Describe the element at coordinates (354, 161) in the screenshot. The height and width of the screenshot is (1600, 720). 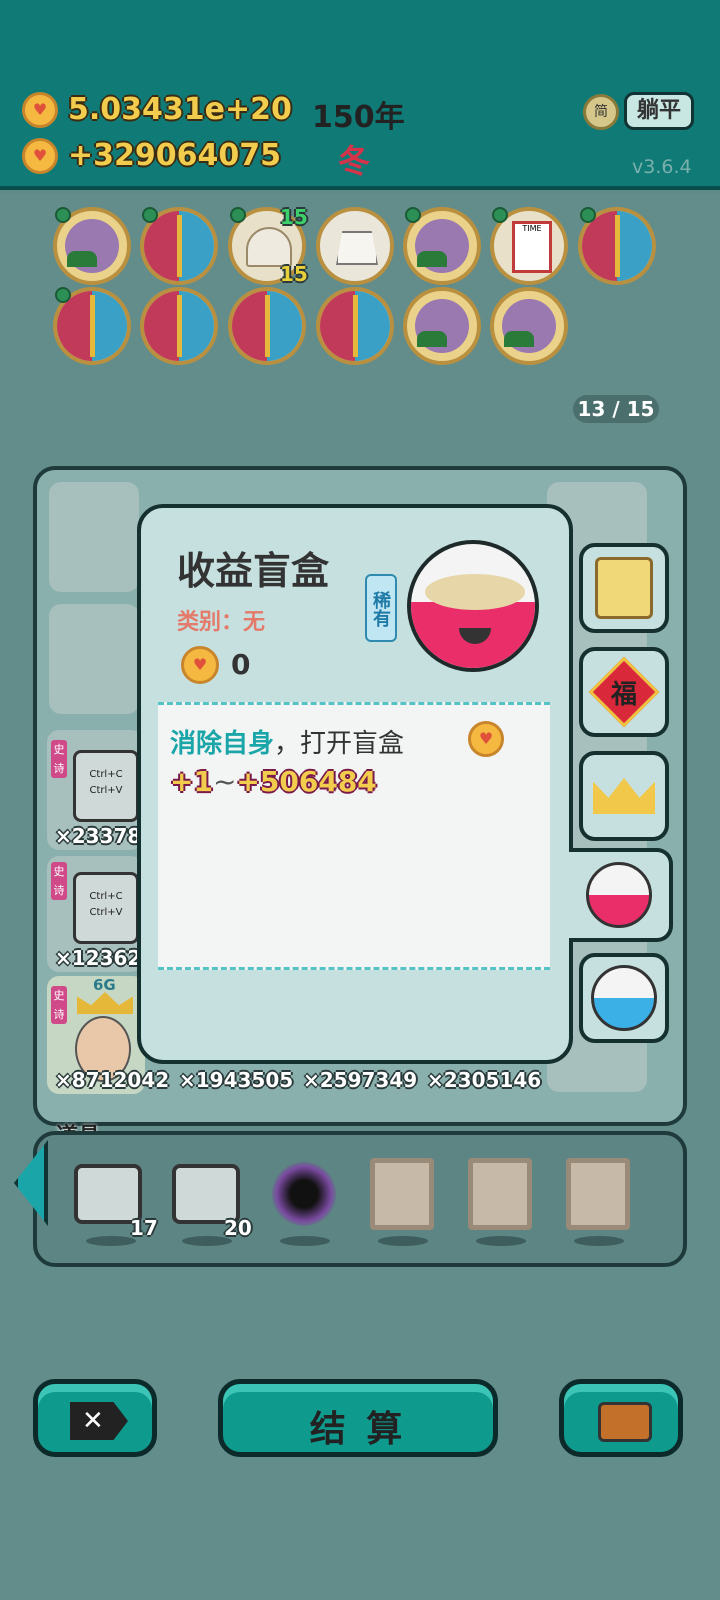
I see `season-label: 冬` at that location.